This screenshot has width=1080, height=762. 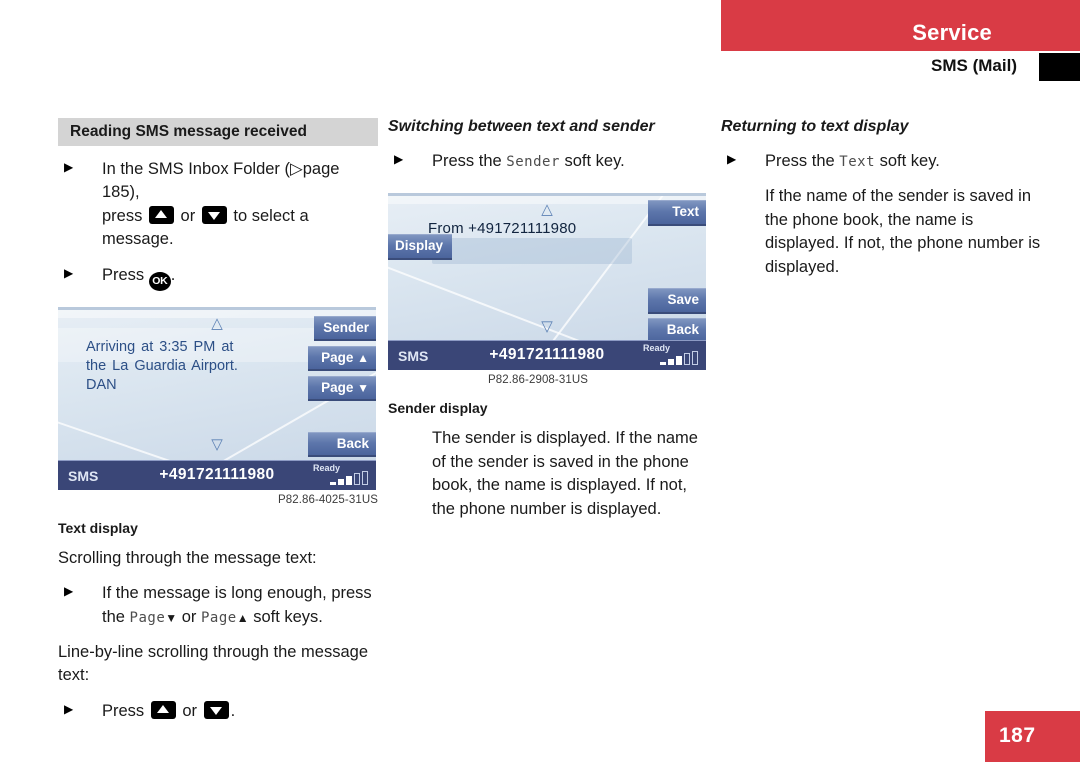 I want to click on the-label: the, so click(x=113, y=616).